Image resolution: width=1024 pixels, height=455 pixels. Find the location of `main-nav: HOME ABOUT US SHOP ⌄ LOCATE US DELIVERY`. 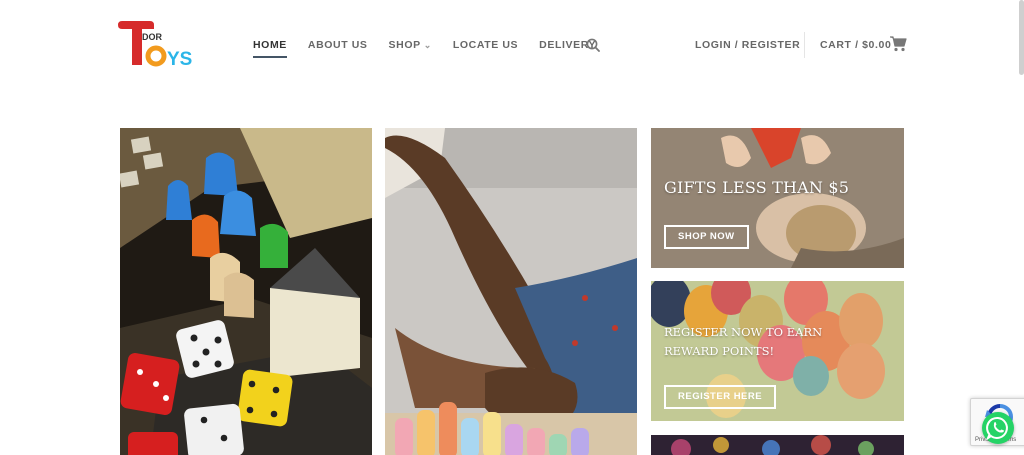

main-nav: HOME ABOUT US SHOP ⌄ LOCATE US DELIVERY is located at coordinates (435, 49).